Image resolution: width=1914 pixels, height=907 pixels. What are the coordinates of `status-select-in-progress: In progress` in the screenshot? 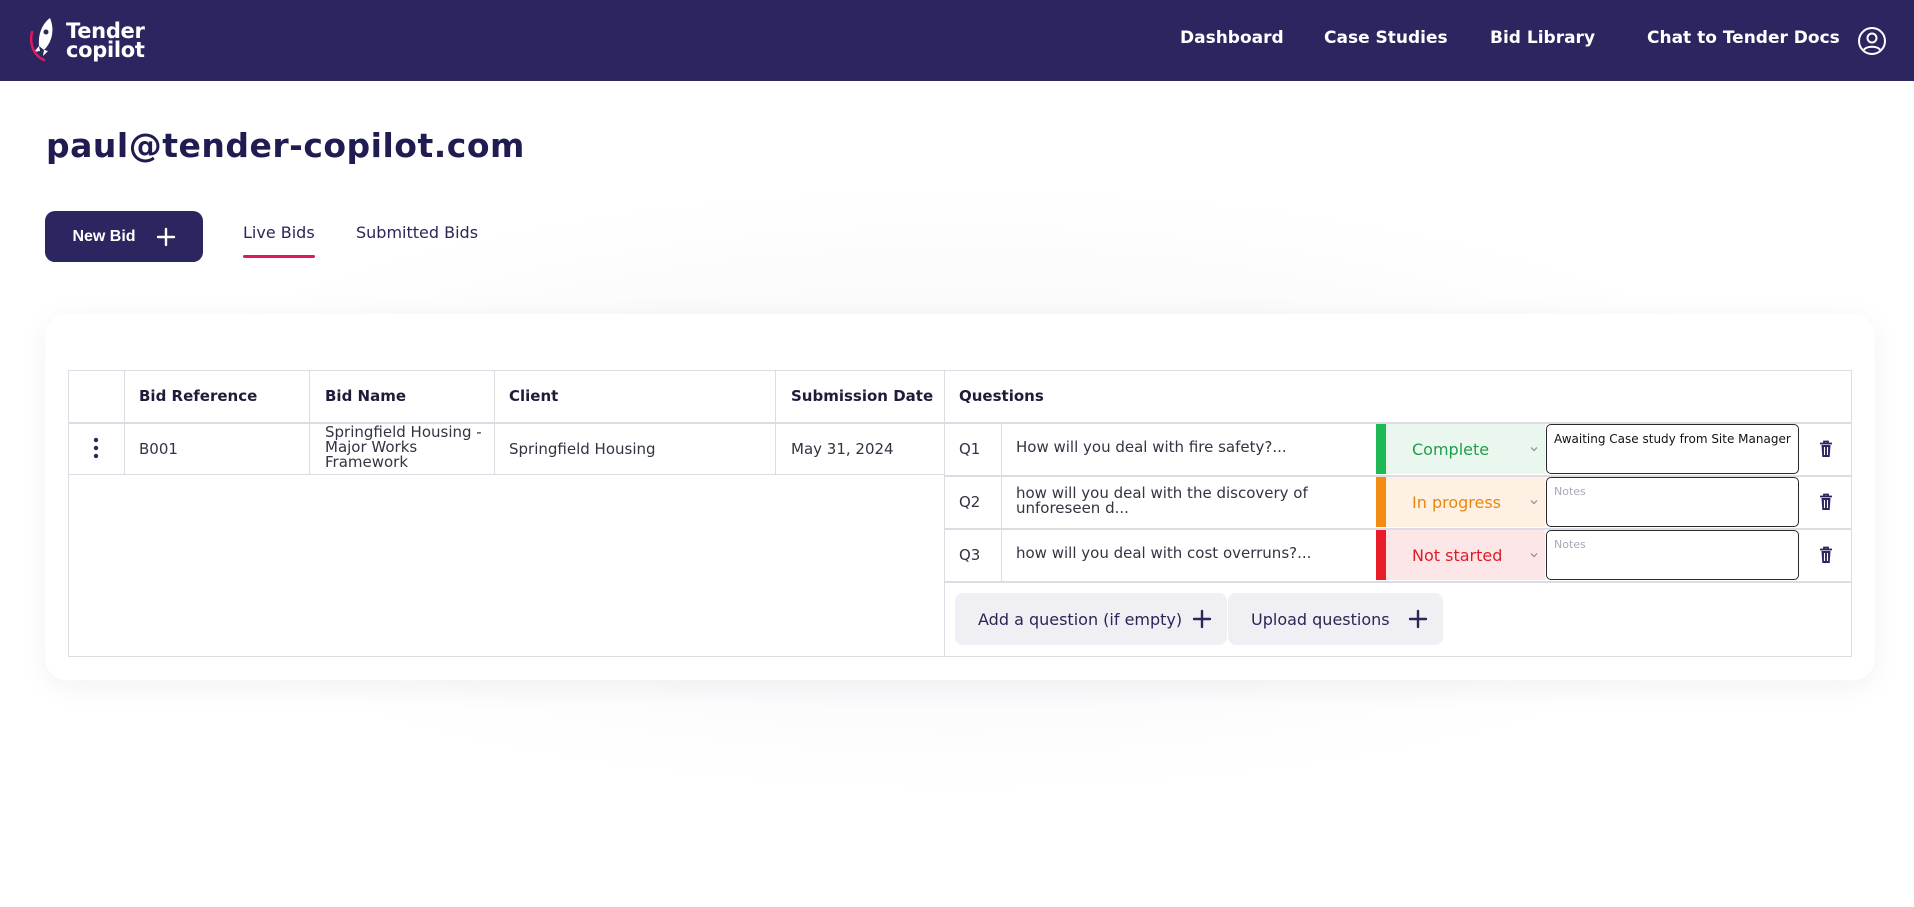 It's located at (1465, 502).